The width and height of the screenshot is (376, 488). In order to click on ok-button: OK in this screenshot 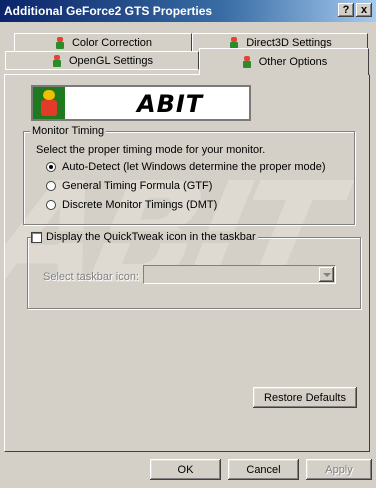, I will do `click(185, 469)`.